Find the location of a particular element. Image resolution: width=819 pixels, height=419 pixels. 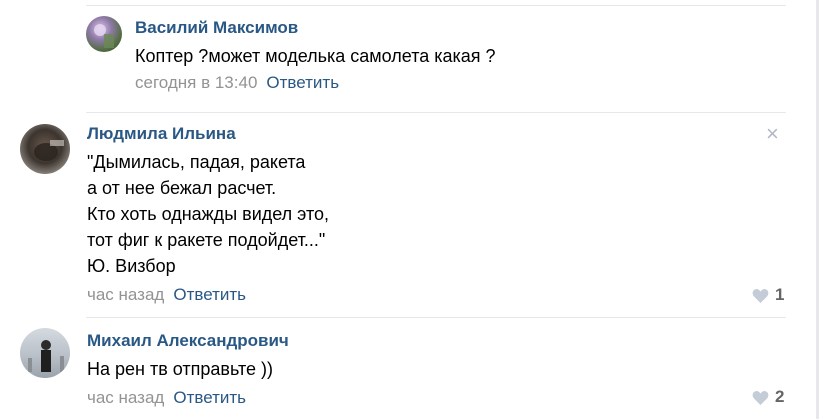

comment-text: На рен тв отправьте )) is located at coordinates (180, 369).